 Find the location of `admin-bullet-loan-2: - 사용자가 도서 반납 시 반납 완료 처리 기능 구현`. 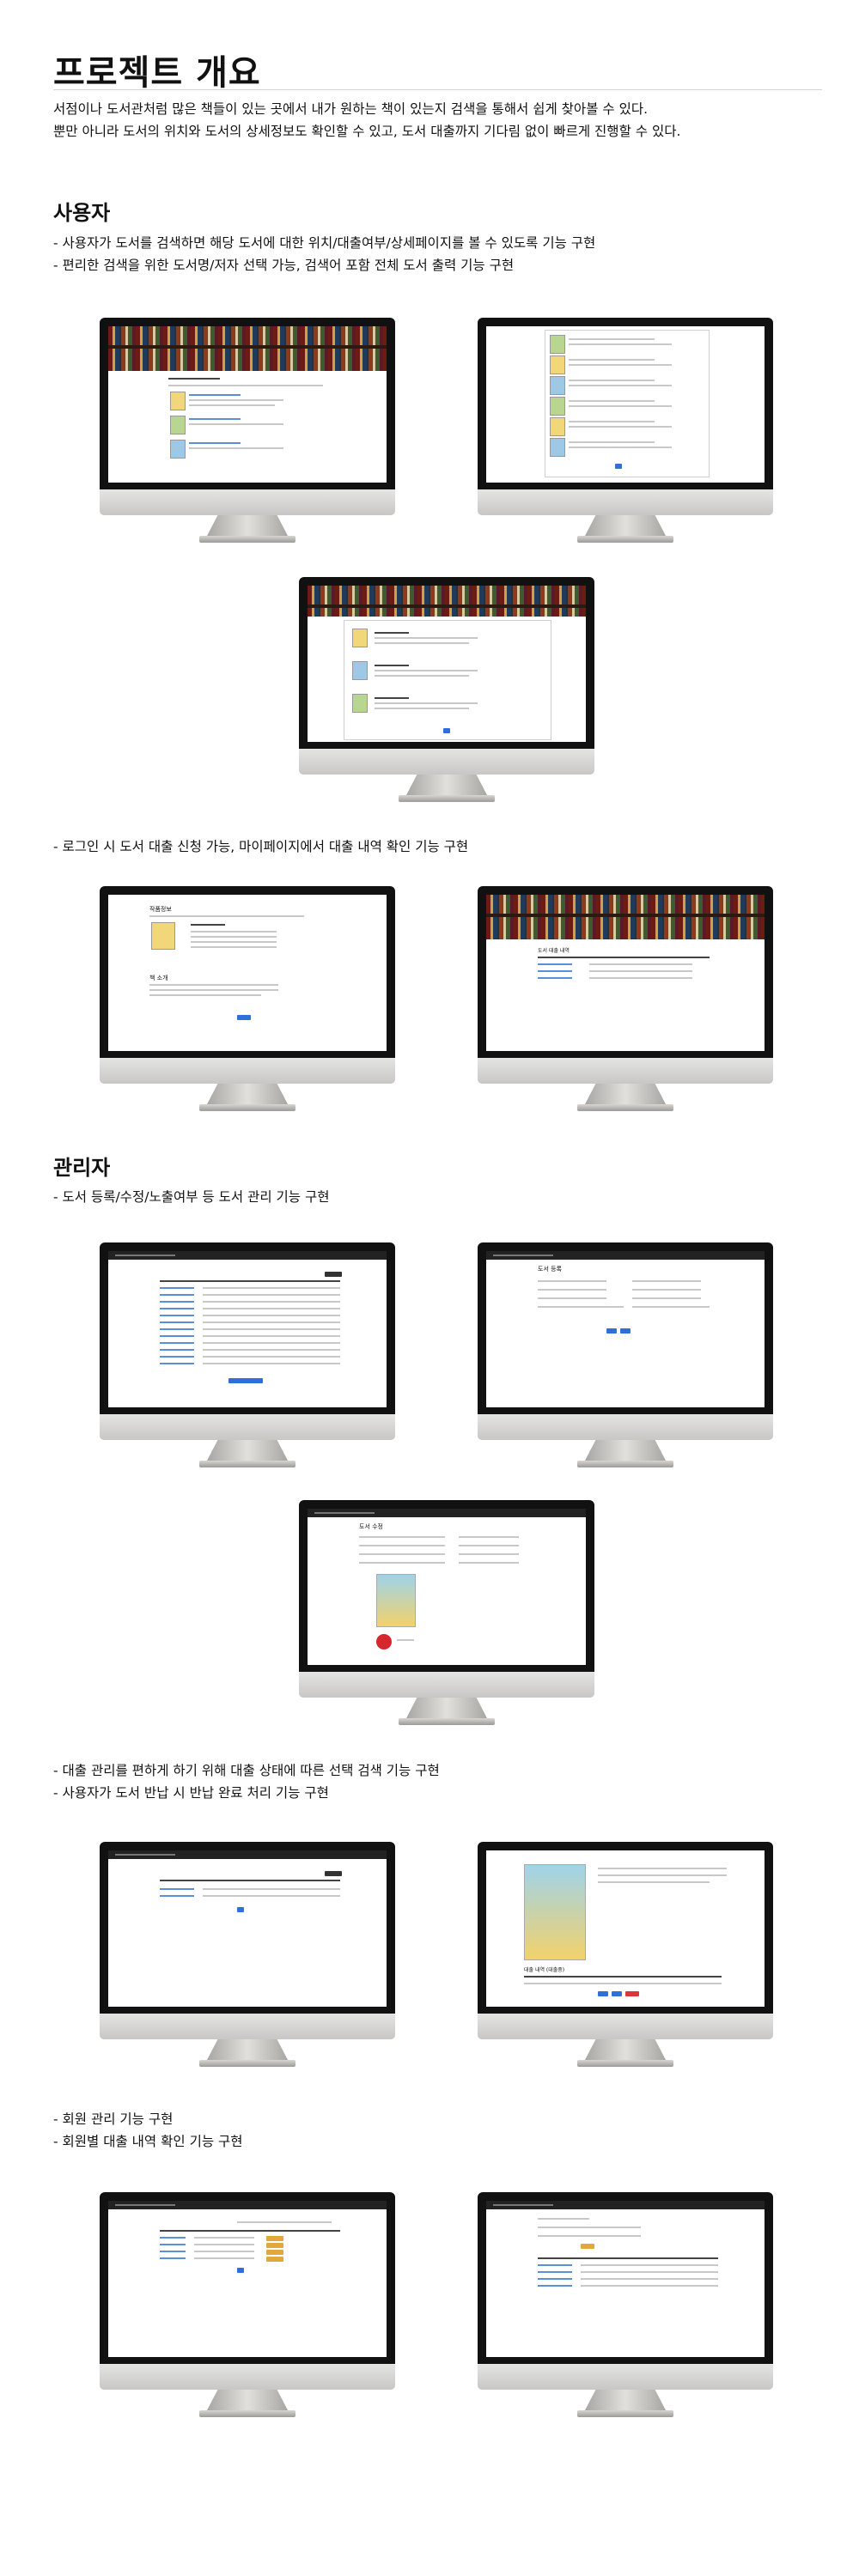

admin-bullet-loan-2: - 사용자가 도서 반납 시 반납 완료 처리 기능 구현 is located at coordinates (191, 1793).